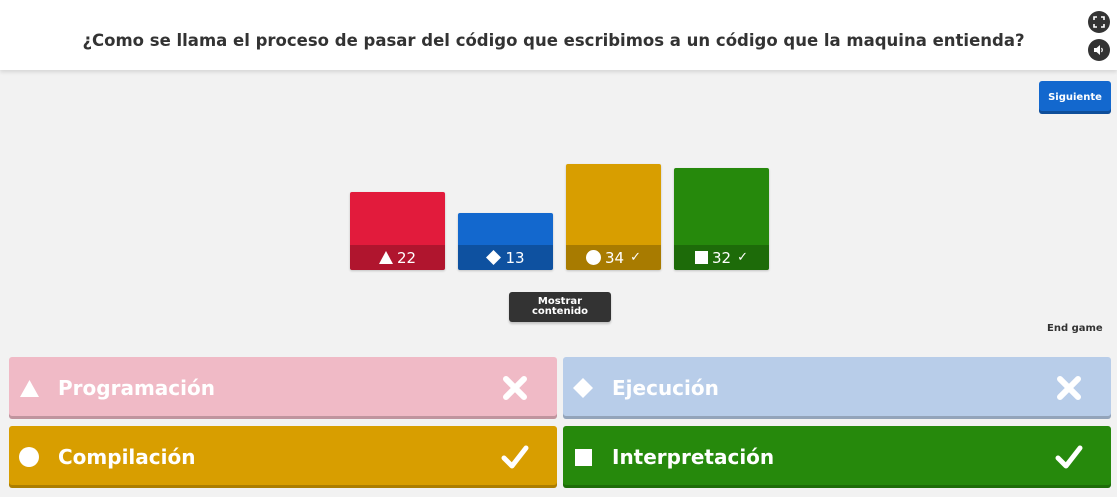 Image resolution: width=1117 pixels, height=497 pixels. What do you see at coordinates (837, 388) in the screenshot?
I see `answer-diamond: Ejecución` at bounding box center [837, 388].